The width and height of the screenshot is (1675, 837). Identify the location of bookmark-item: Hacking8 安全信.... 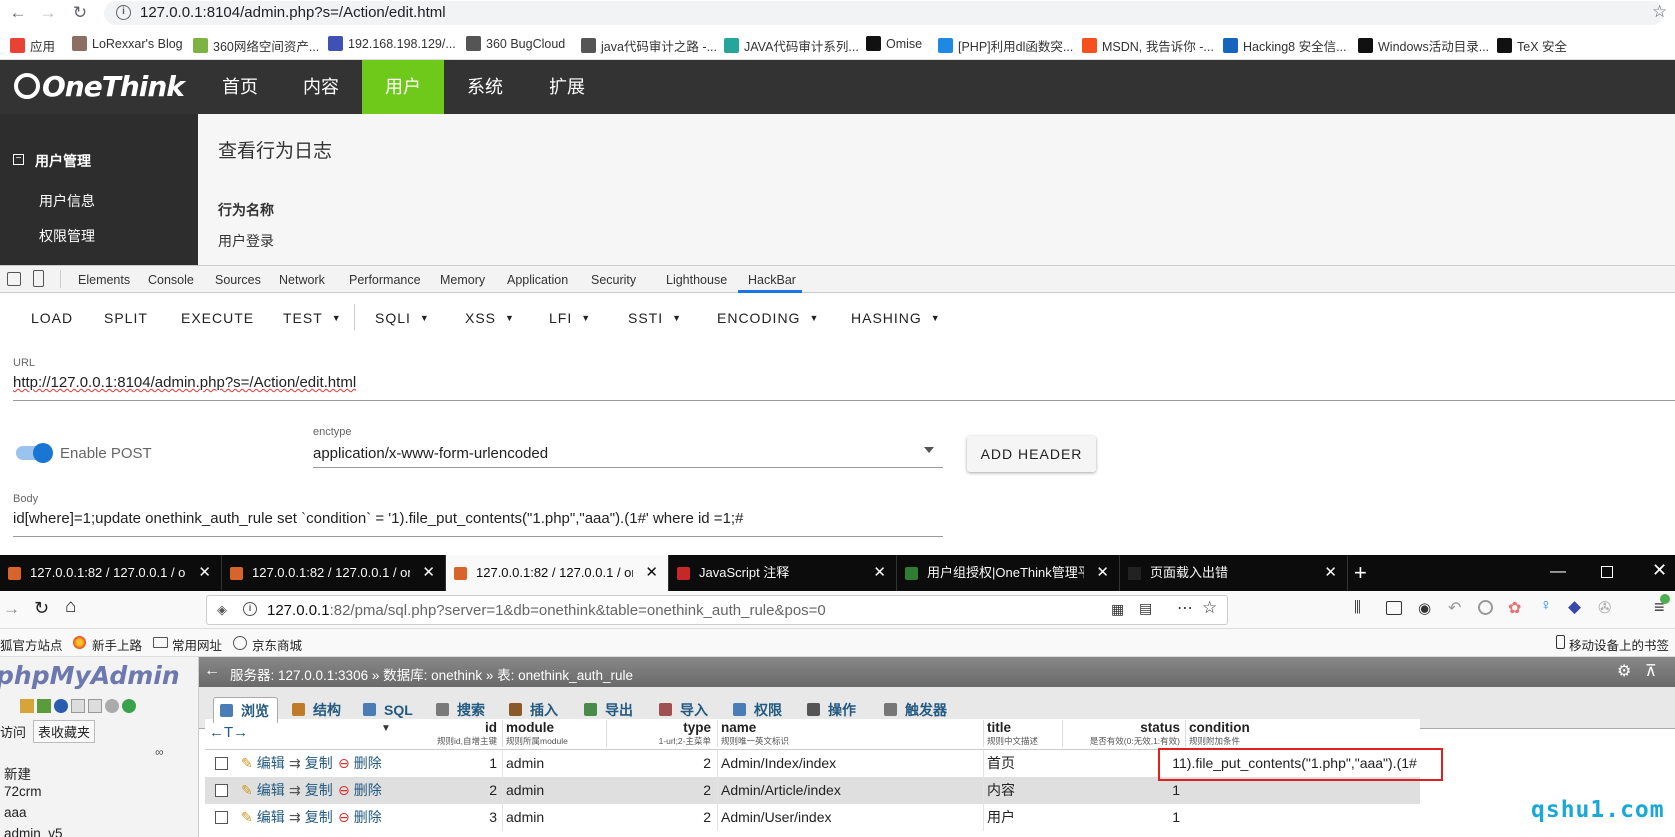
(1285, 45).